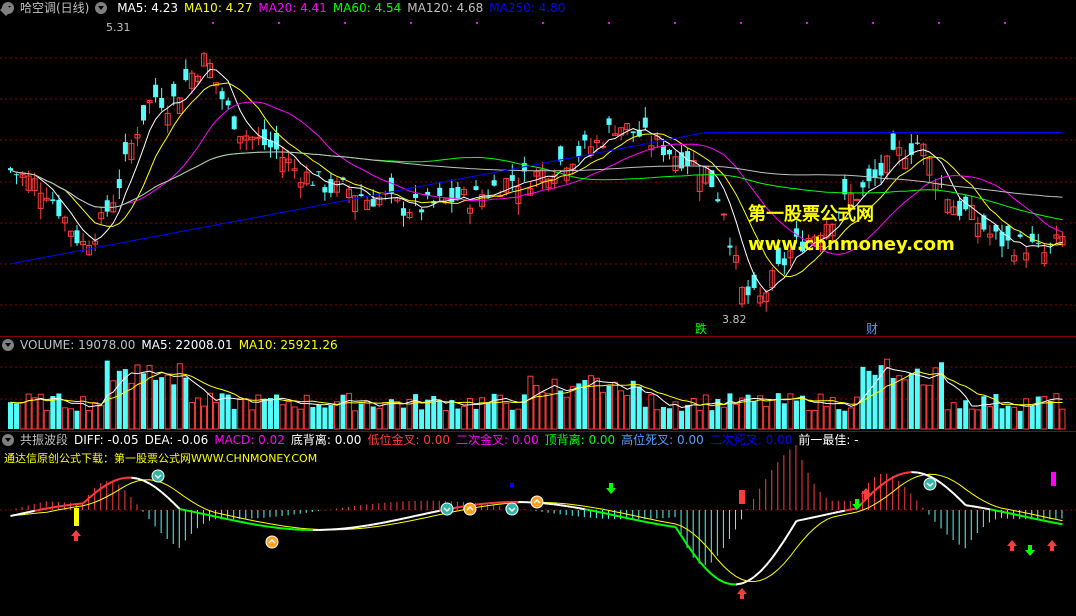 This screenshot has width=1076, height=616. I want to click on event-marker-cai: 财, so click(872, 328).